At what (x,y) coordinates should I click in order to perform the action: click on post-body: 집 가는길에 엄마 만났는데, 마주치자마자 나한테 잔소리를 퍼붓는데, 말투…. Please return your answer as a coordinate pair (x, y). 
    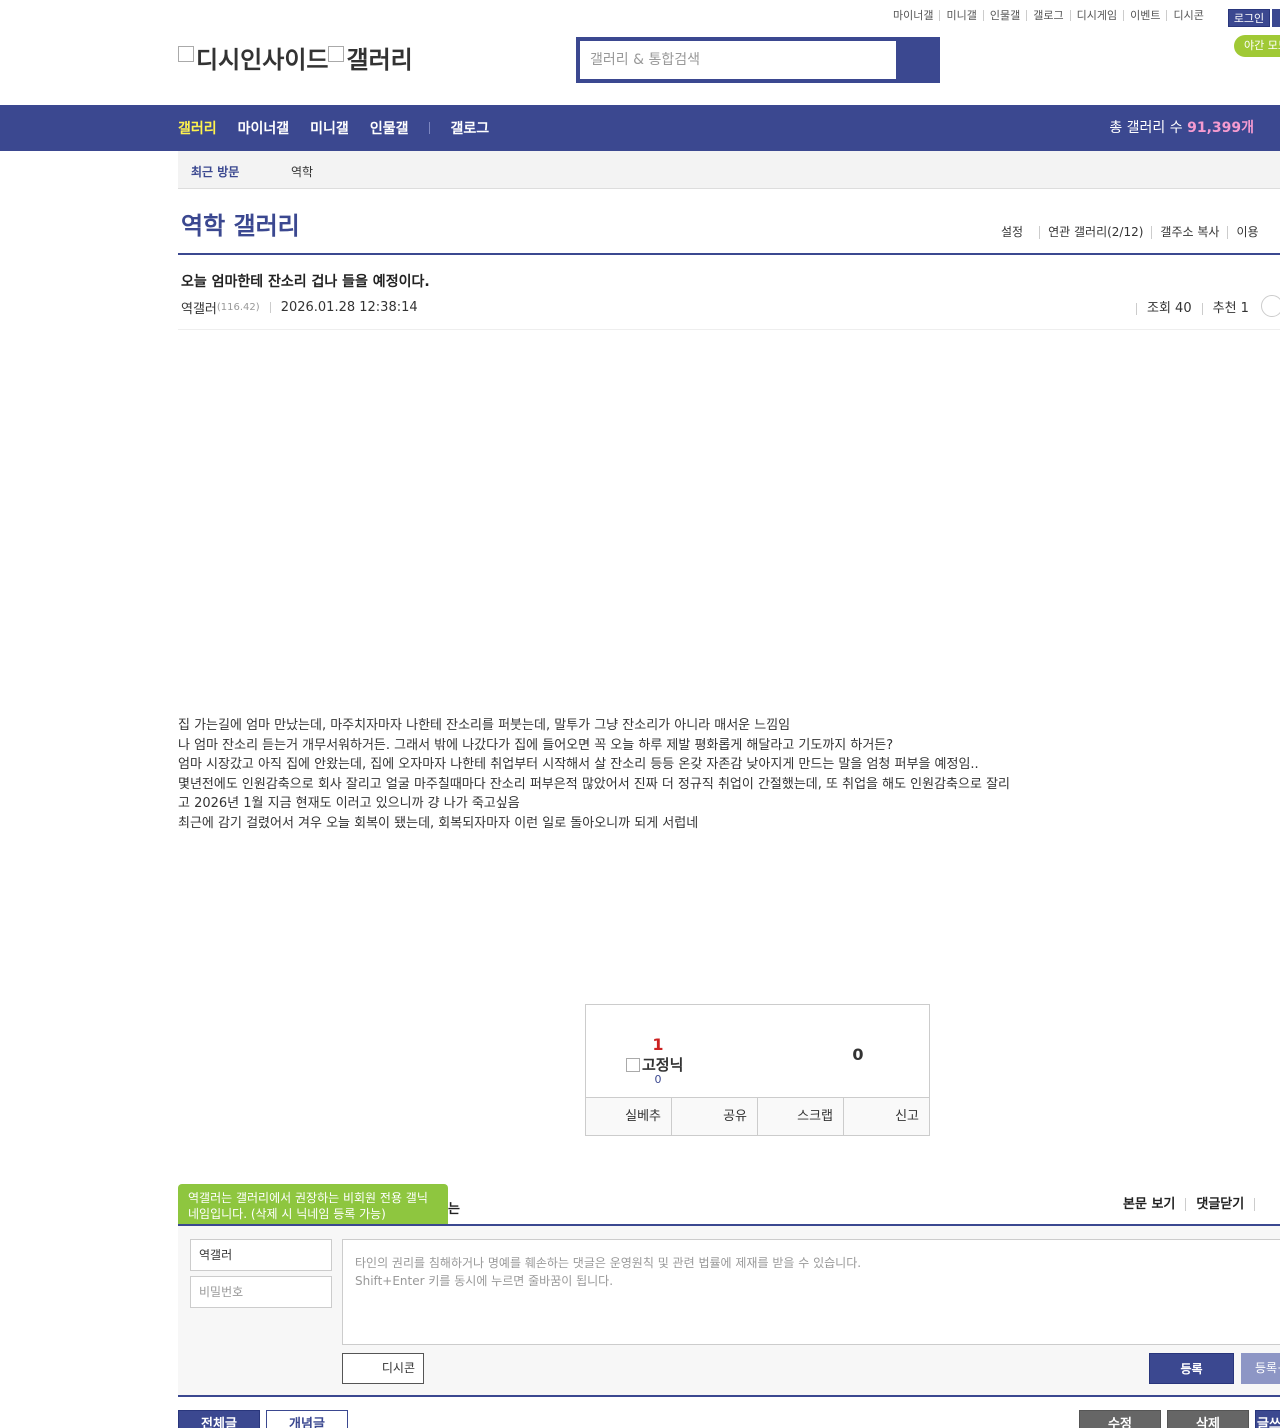
    Looking at the image, I should click on (628, 774).